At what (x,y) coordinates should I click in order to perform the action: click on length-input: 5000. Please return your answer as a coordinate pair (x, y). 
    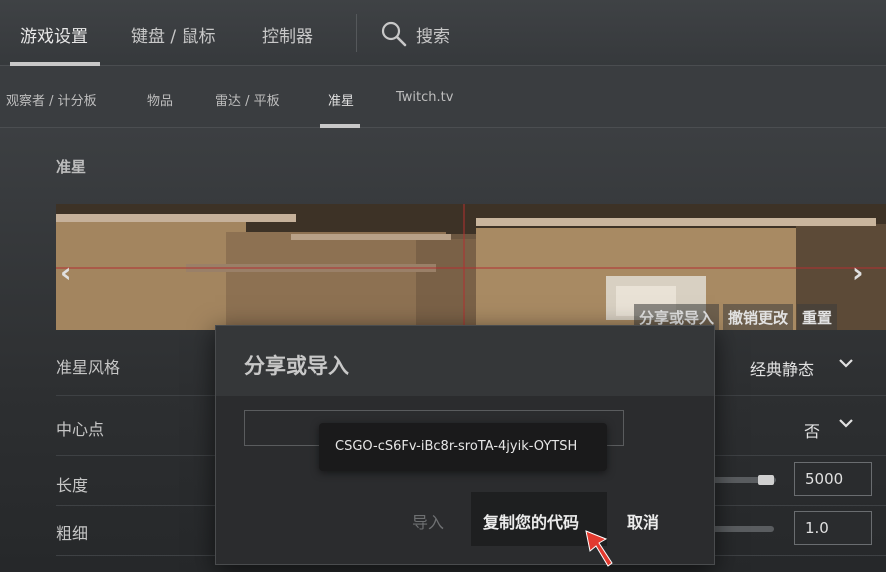
    Looking at the image, I should click on (833, 479).